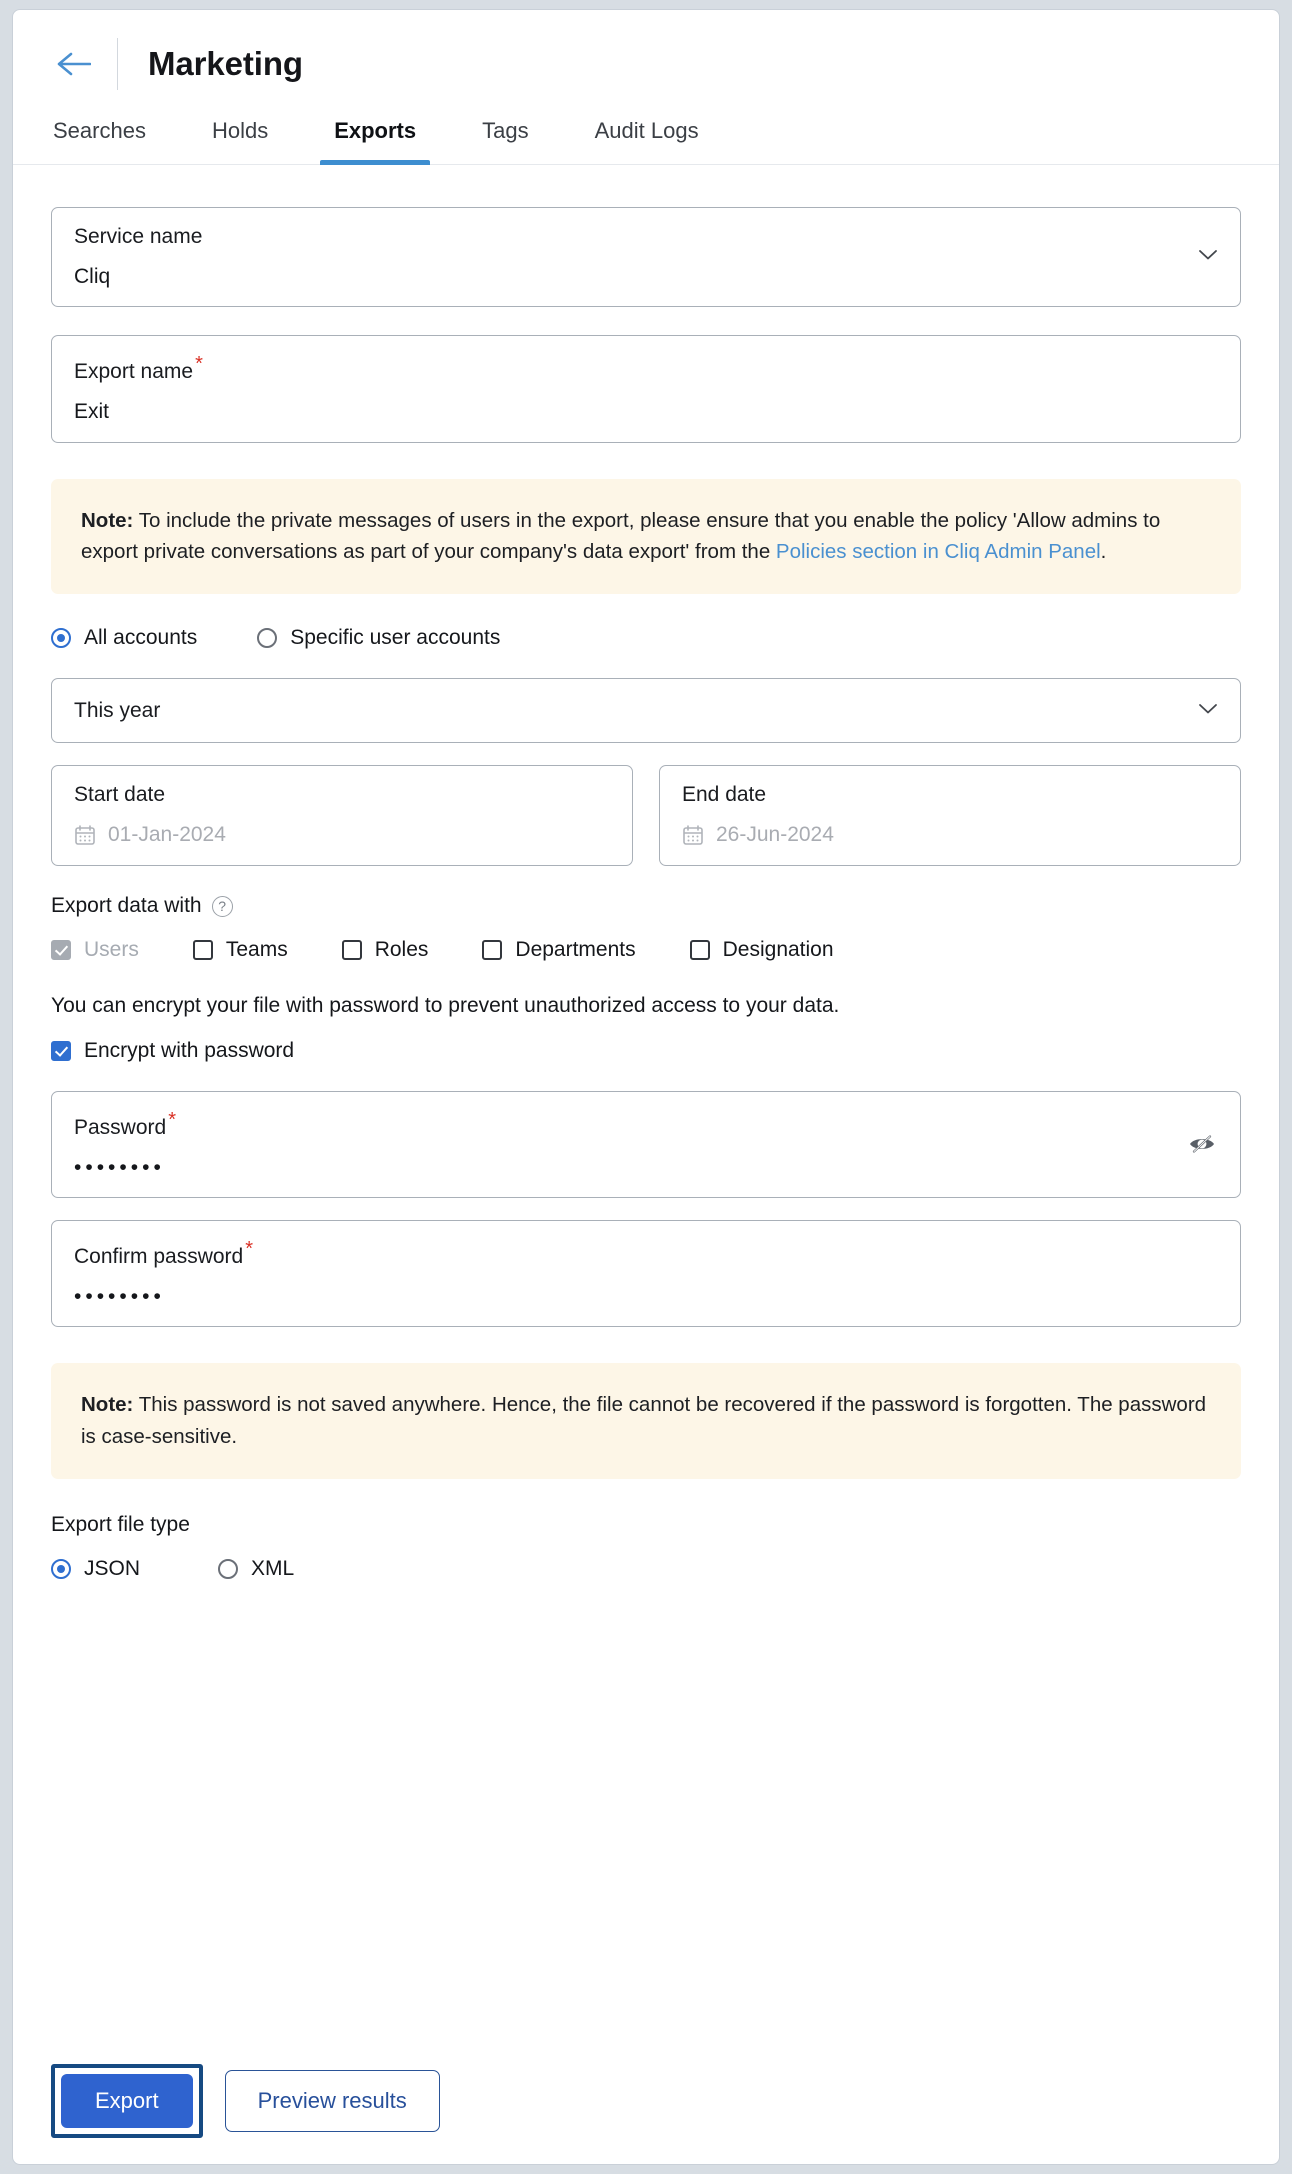 The width and height of the screenshot is (1292, 2174). I want to click on start-date-label: Start date, so click(120, 795).